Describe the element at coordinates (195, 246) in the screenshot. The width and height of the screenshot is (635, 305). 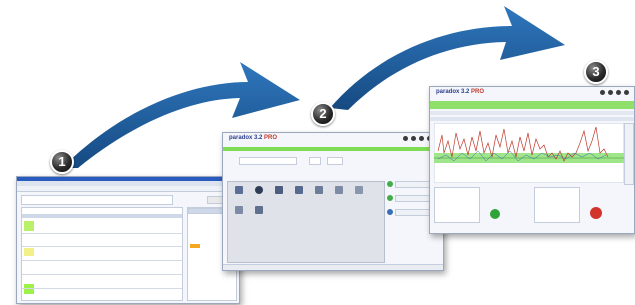
I see `side-panel-highlight` at that location.